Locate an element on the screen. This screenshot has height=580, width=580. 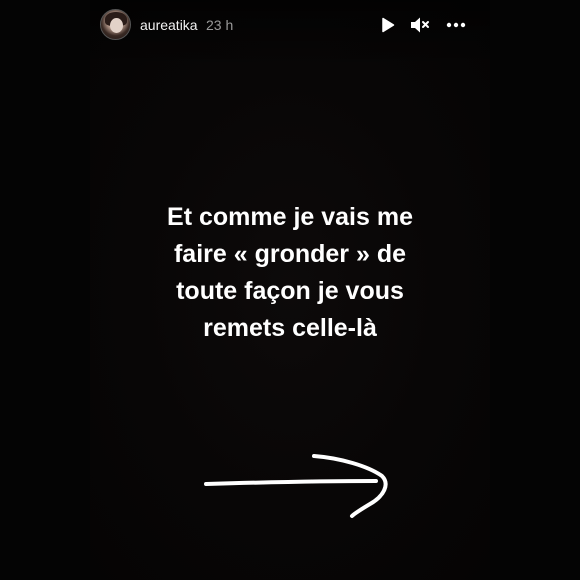
avatar-face is located at coordinates (116, 25).